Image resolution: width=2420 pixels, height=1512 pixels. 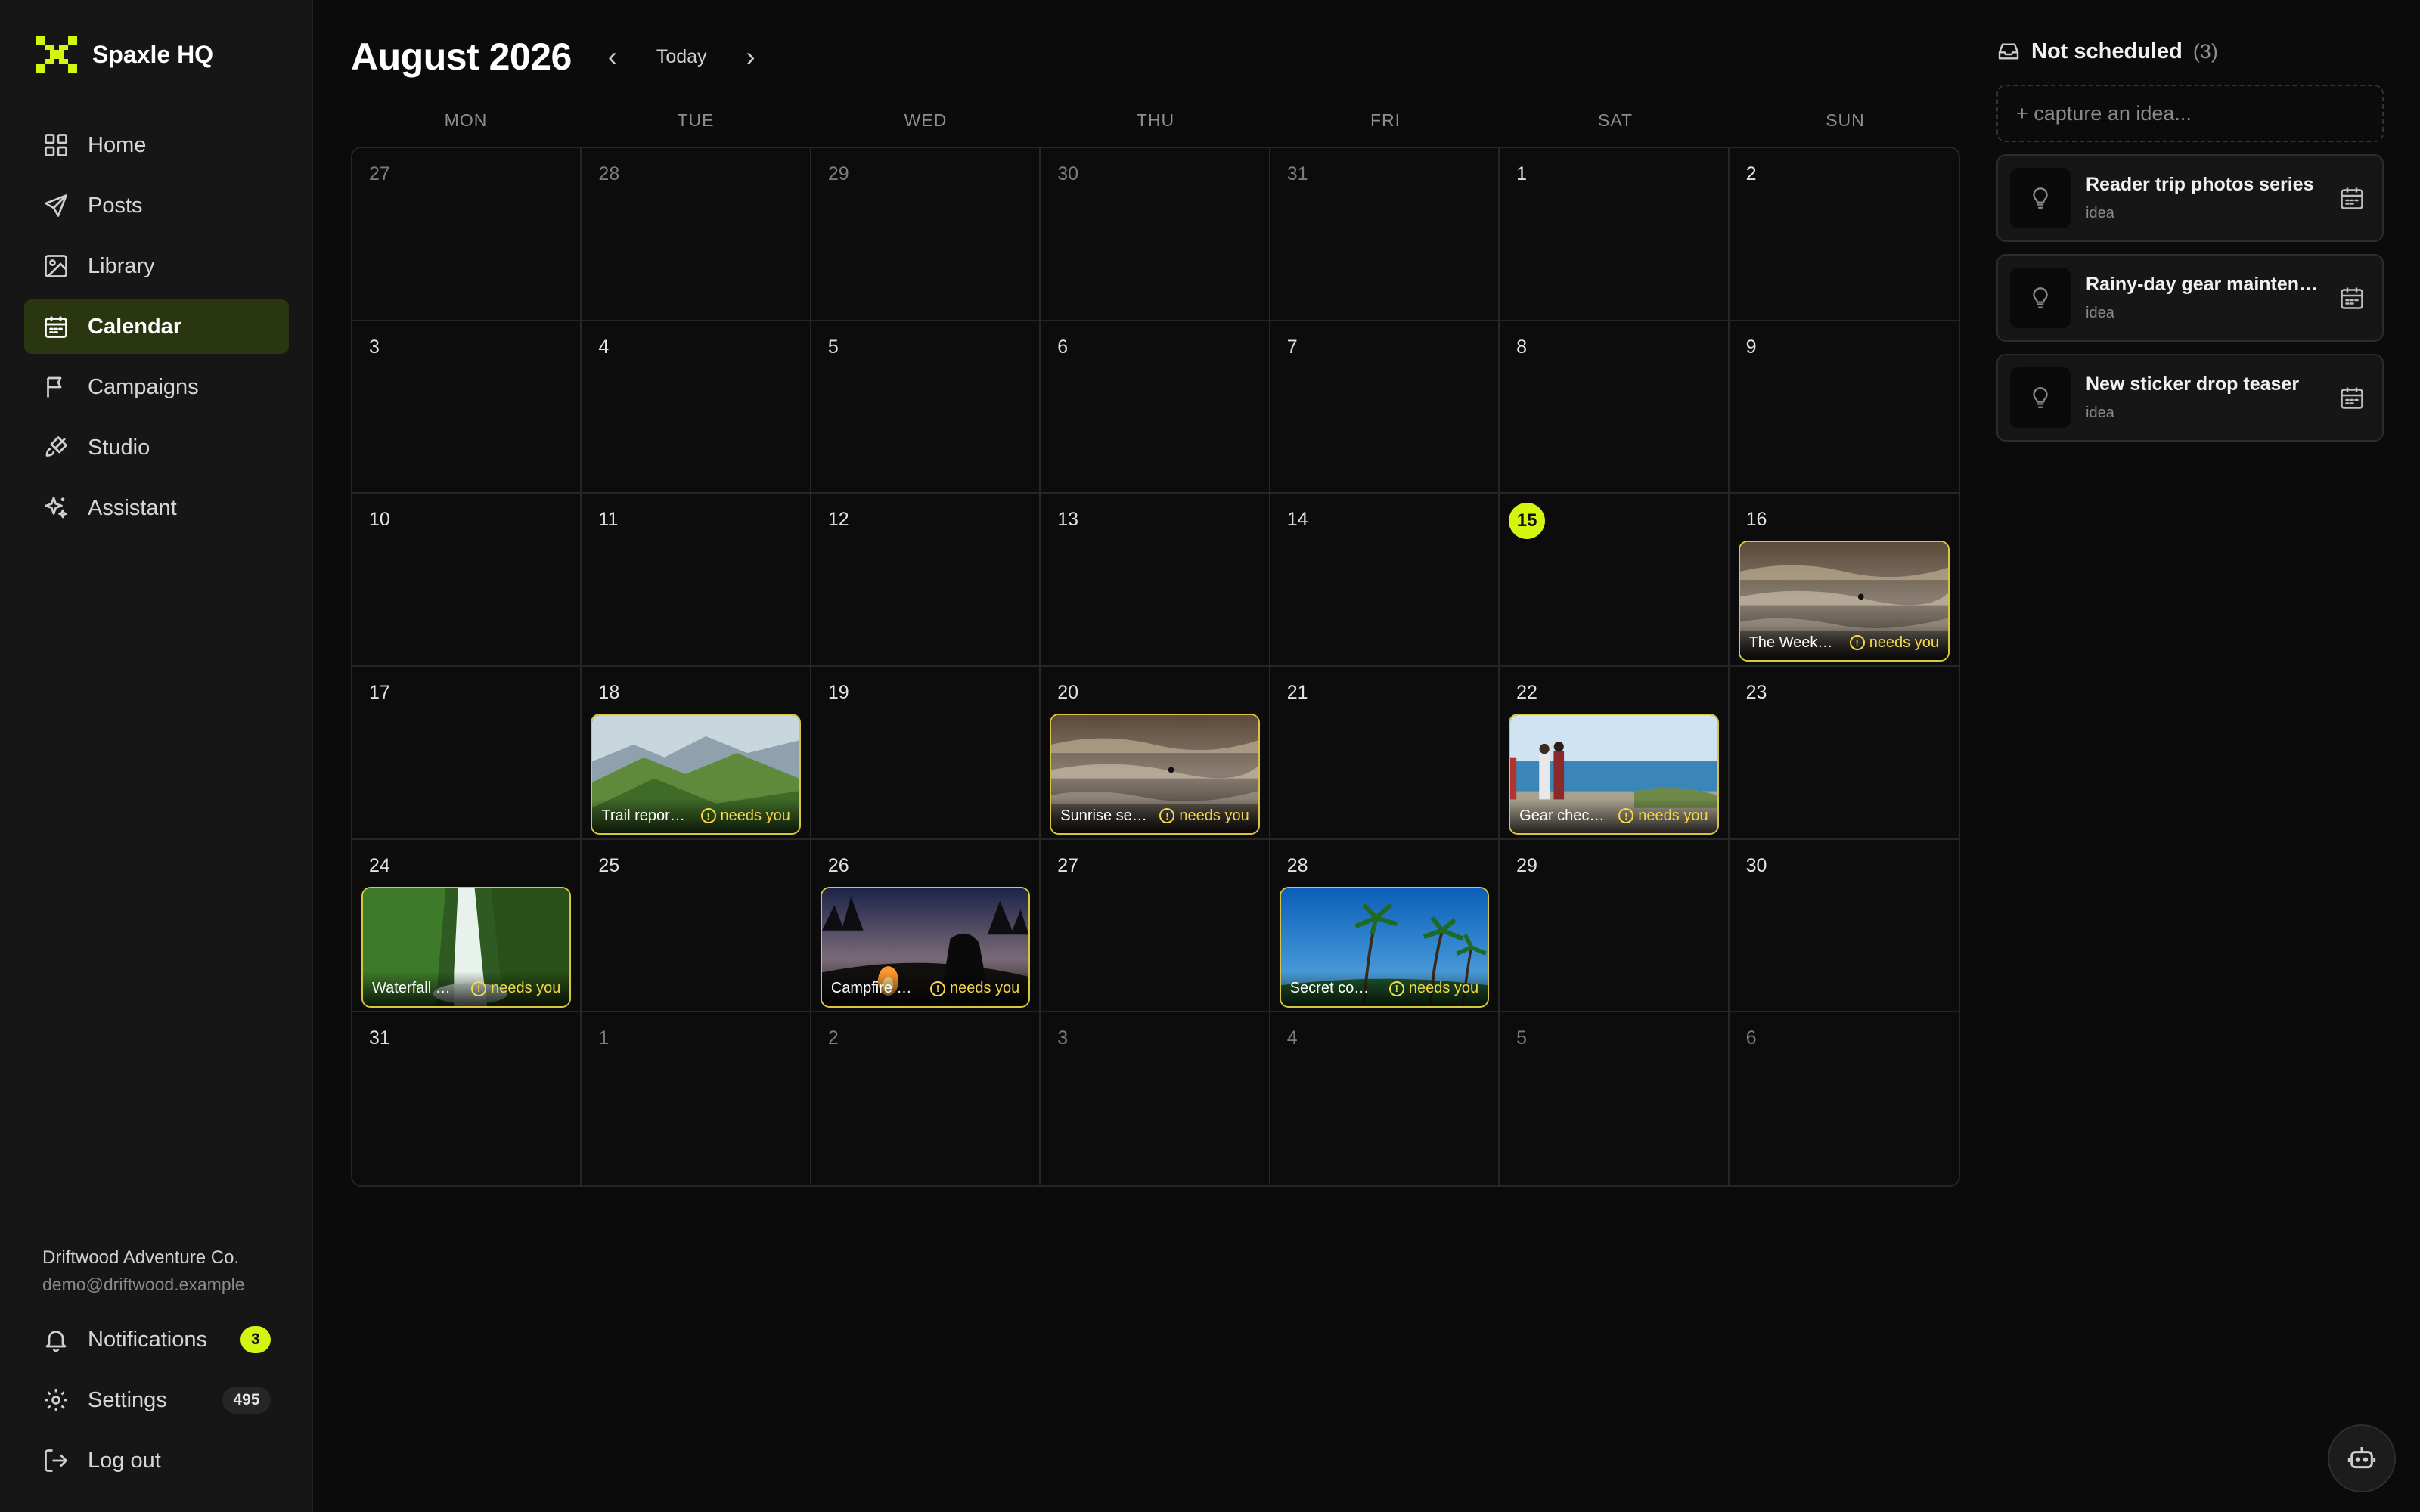 What do you see at coordinates (143, 387) in the screenshot?
I see `nav-label: Campaigns` at bounding box center [143, 387].